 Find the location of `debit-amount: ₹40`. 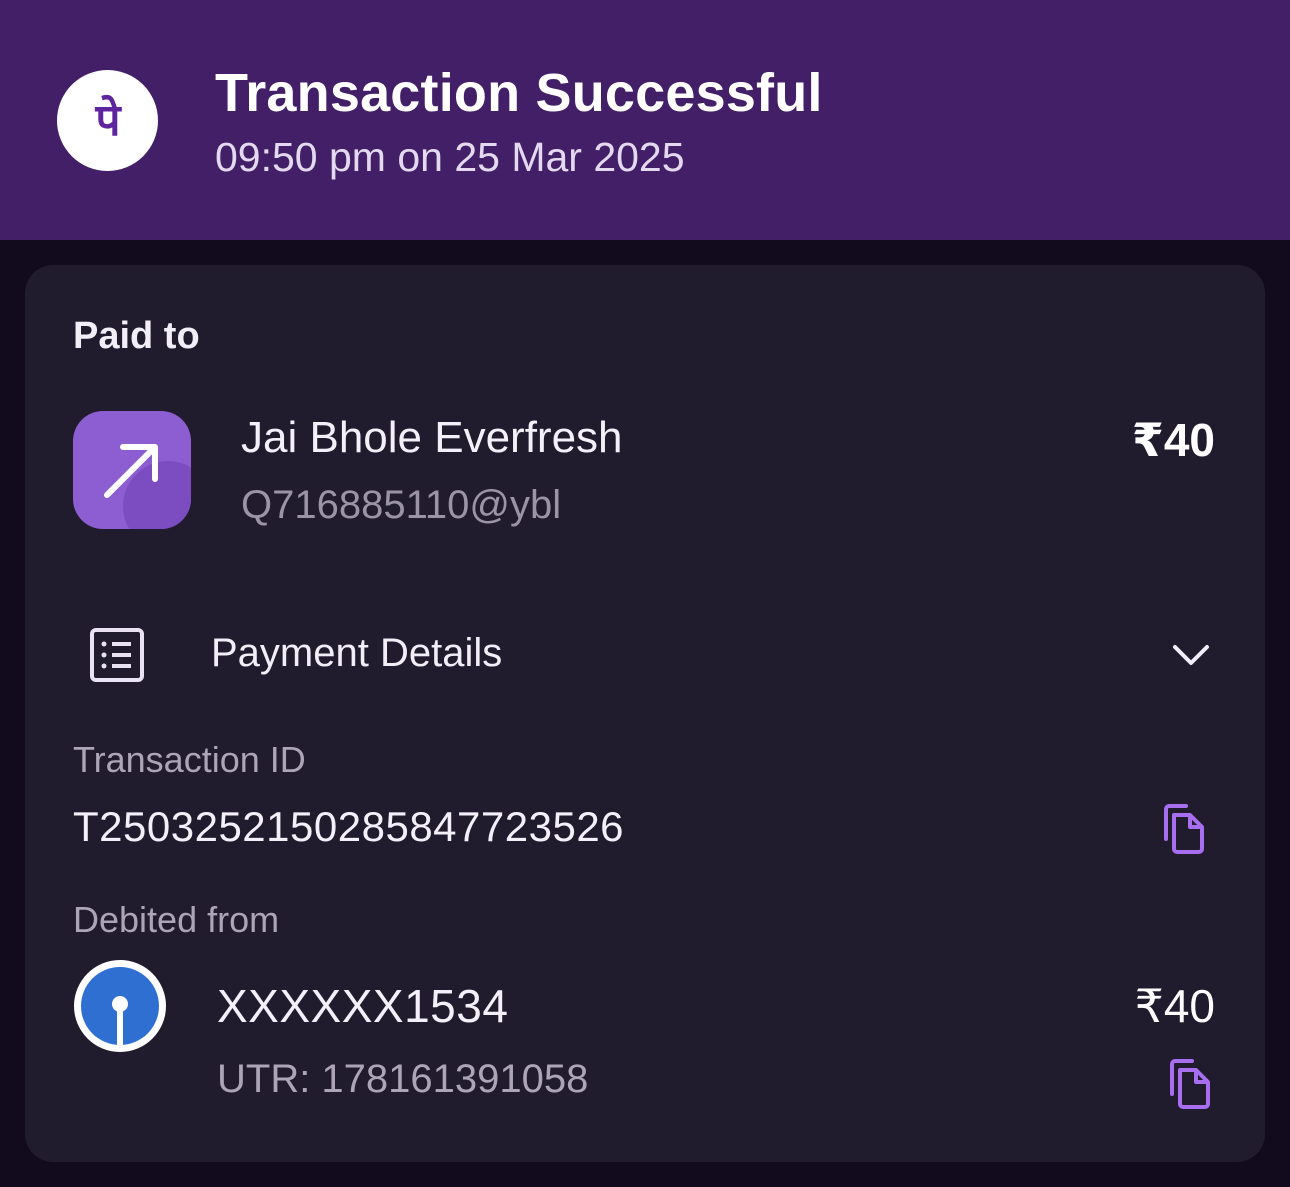

debit-amount: ₹40 is located at coordinates (1174, 1006).